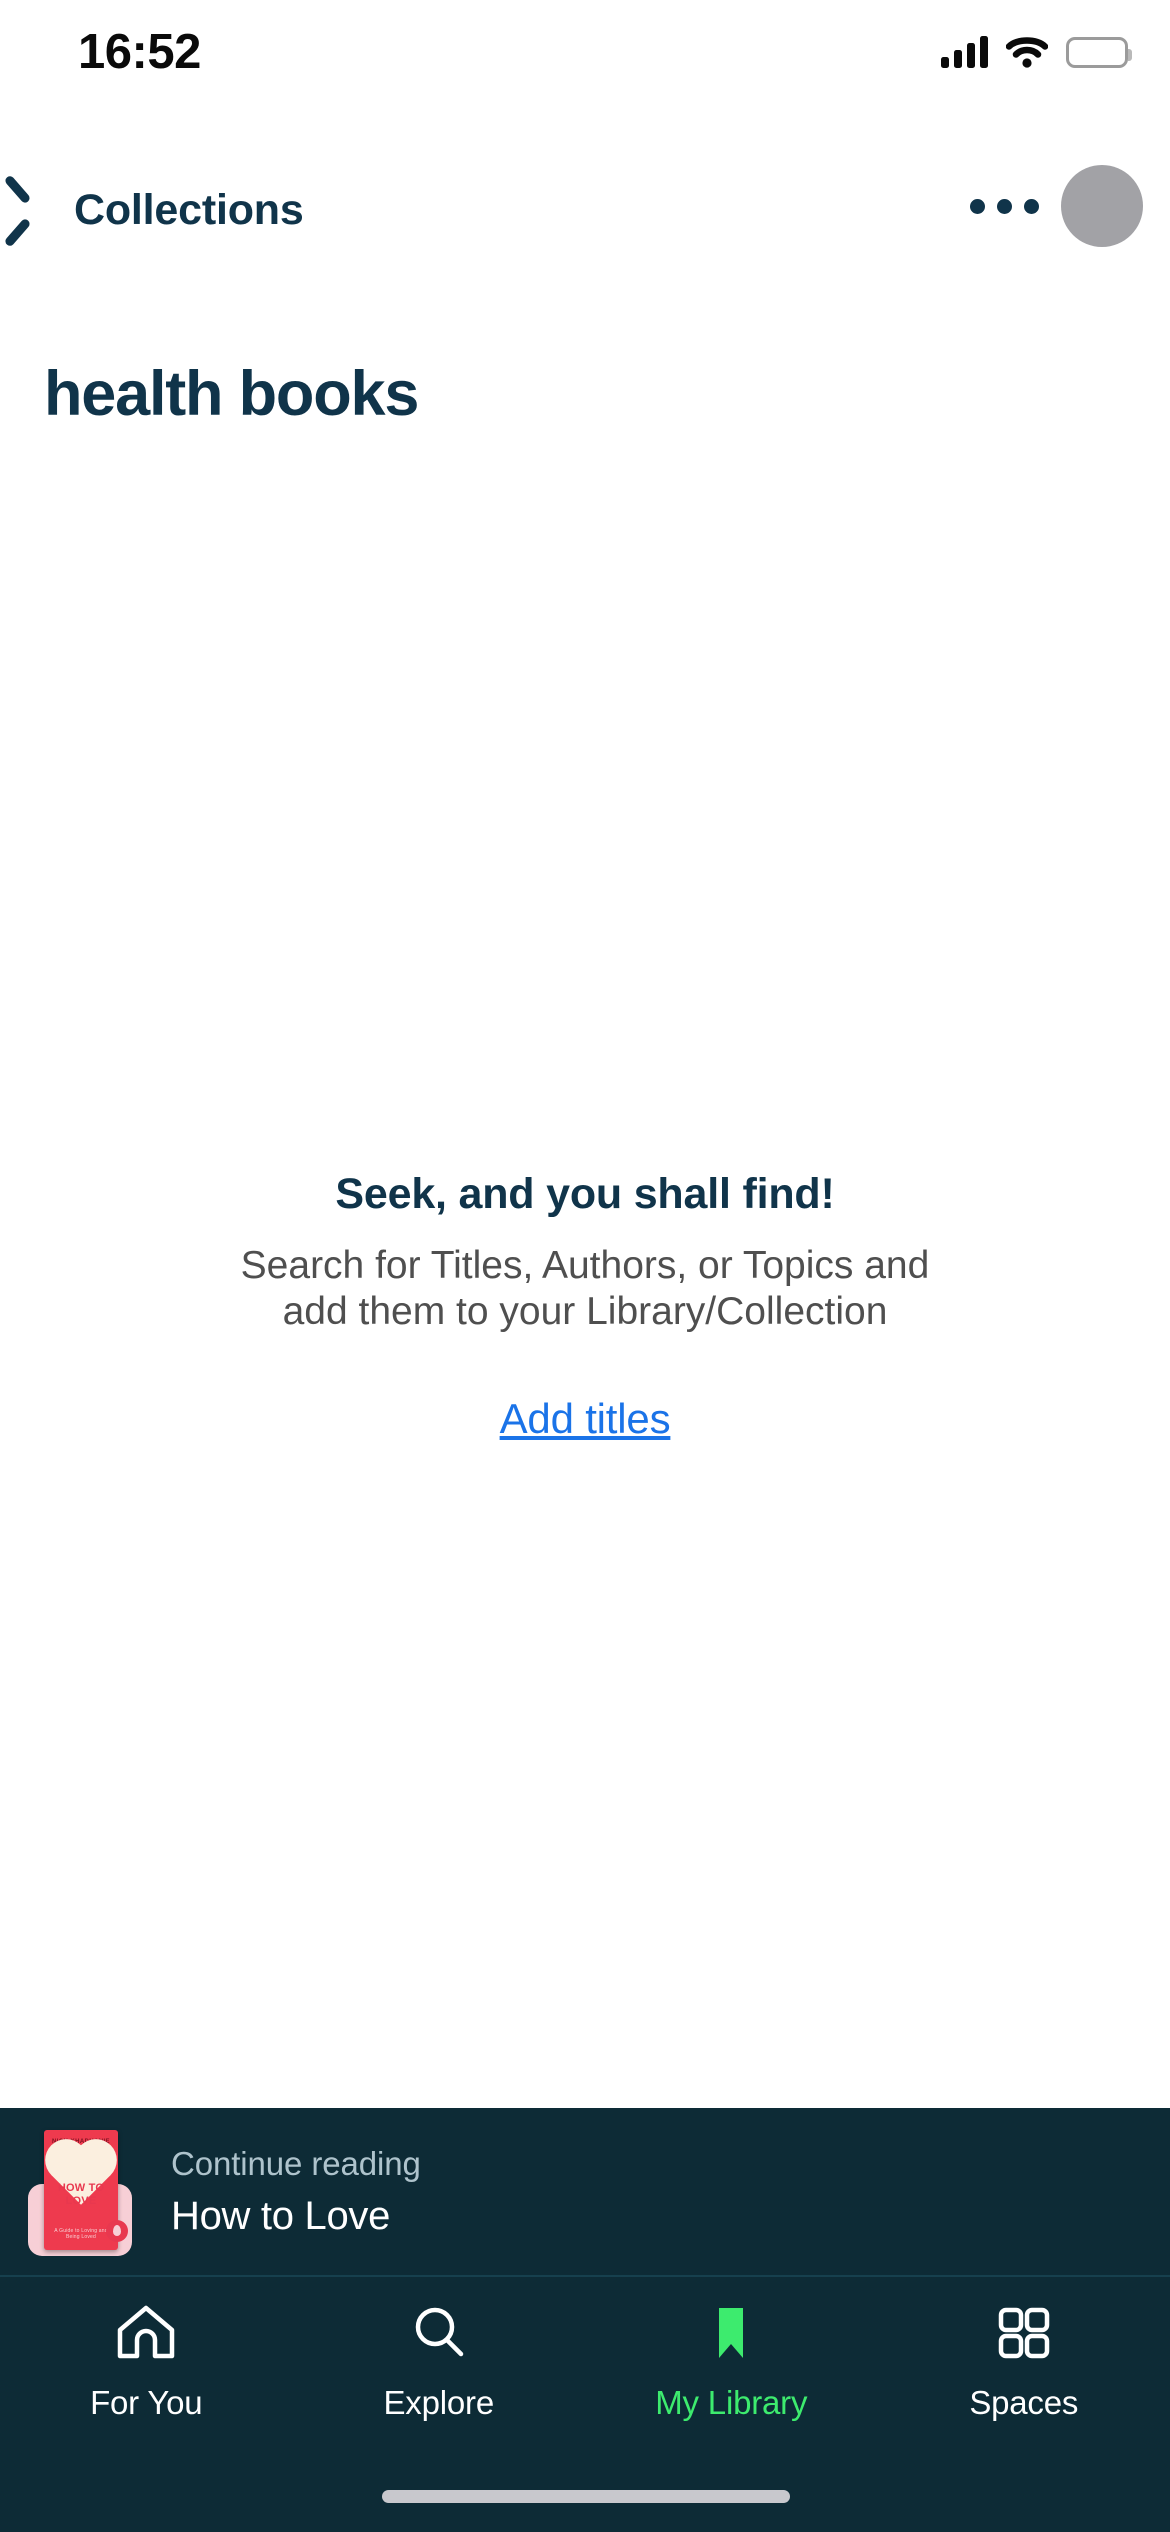 This screenshot has width=1170, height=2532. Describe the element at coordinates (1024, 2402) in the screenshot. I see `tab-label-spaces: Spaces` at that location.